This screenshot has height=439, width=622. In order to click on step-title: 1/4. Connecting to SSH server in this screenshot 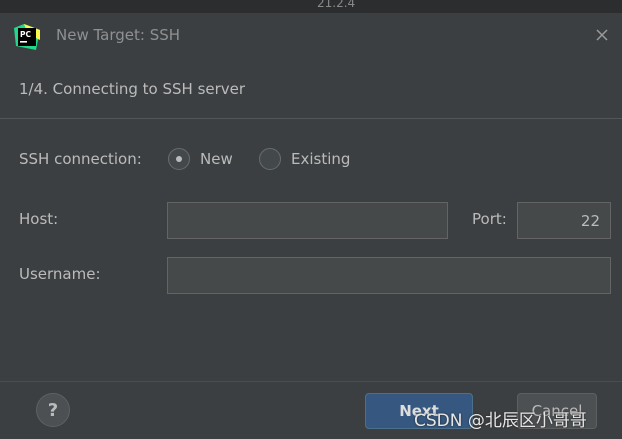, I will do `click(132, 89)`.